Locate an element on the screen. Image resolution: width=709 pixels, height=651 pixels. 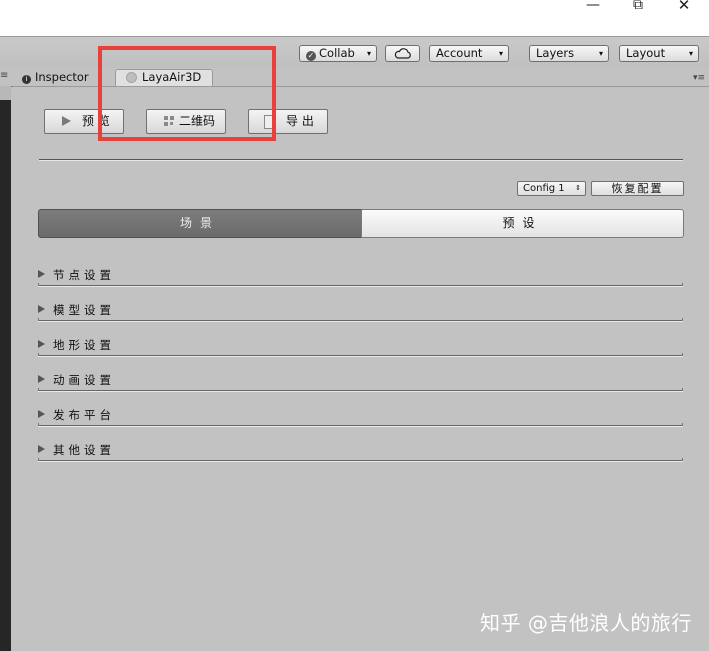
layers-label: Layers is located at coordinates (555, 53).